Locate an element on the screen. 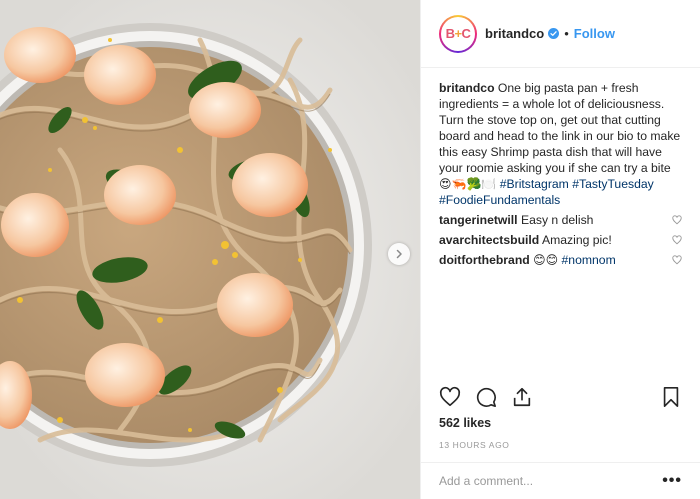 The image size is (700, 499). avatar: B + C is located at coordinates (458, 33).